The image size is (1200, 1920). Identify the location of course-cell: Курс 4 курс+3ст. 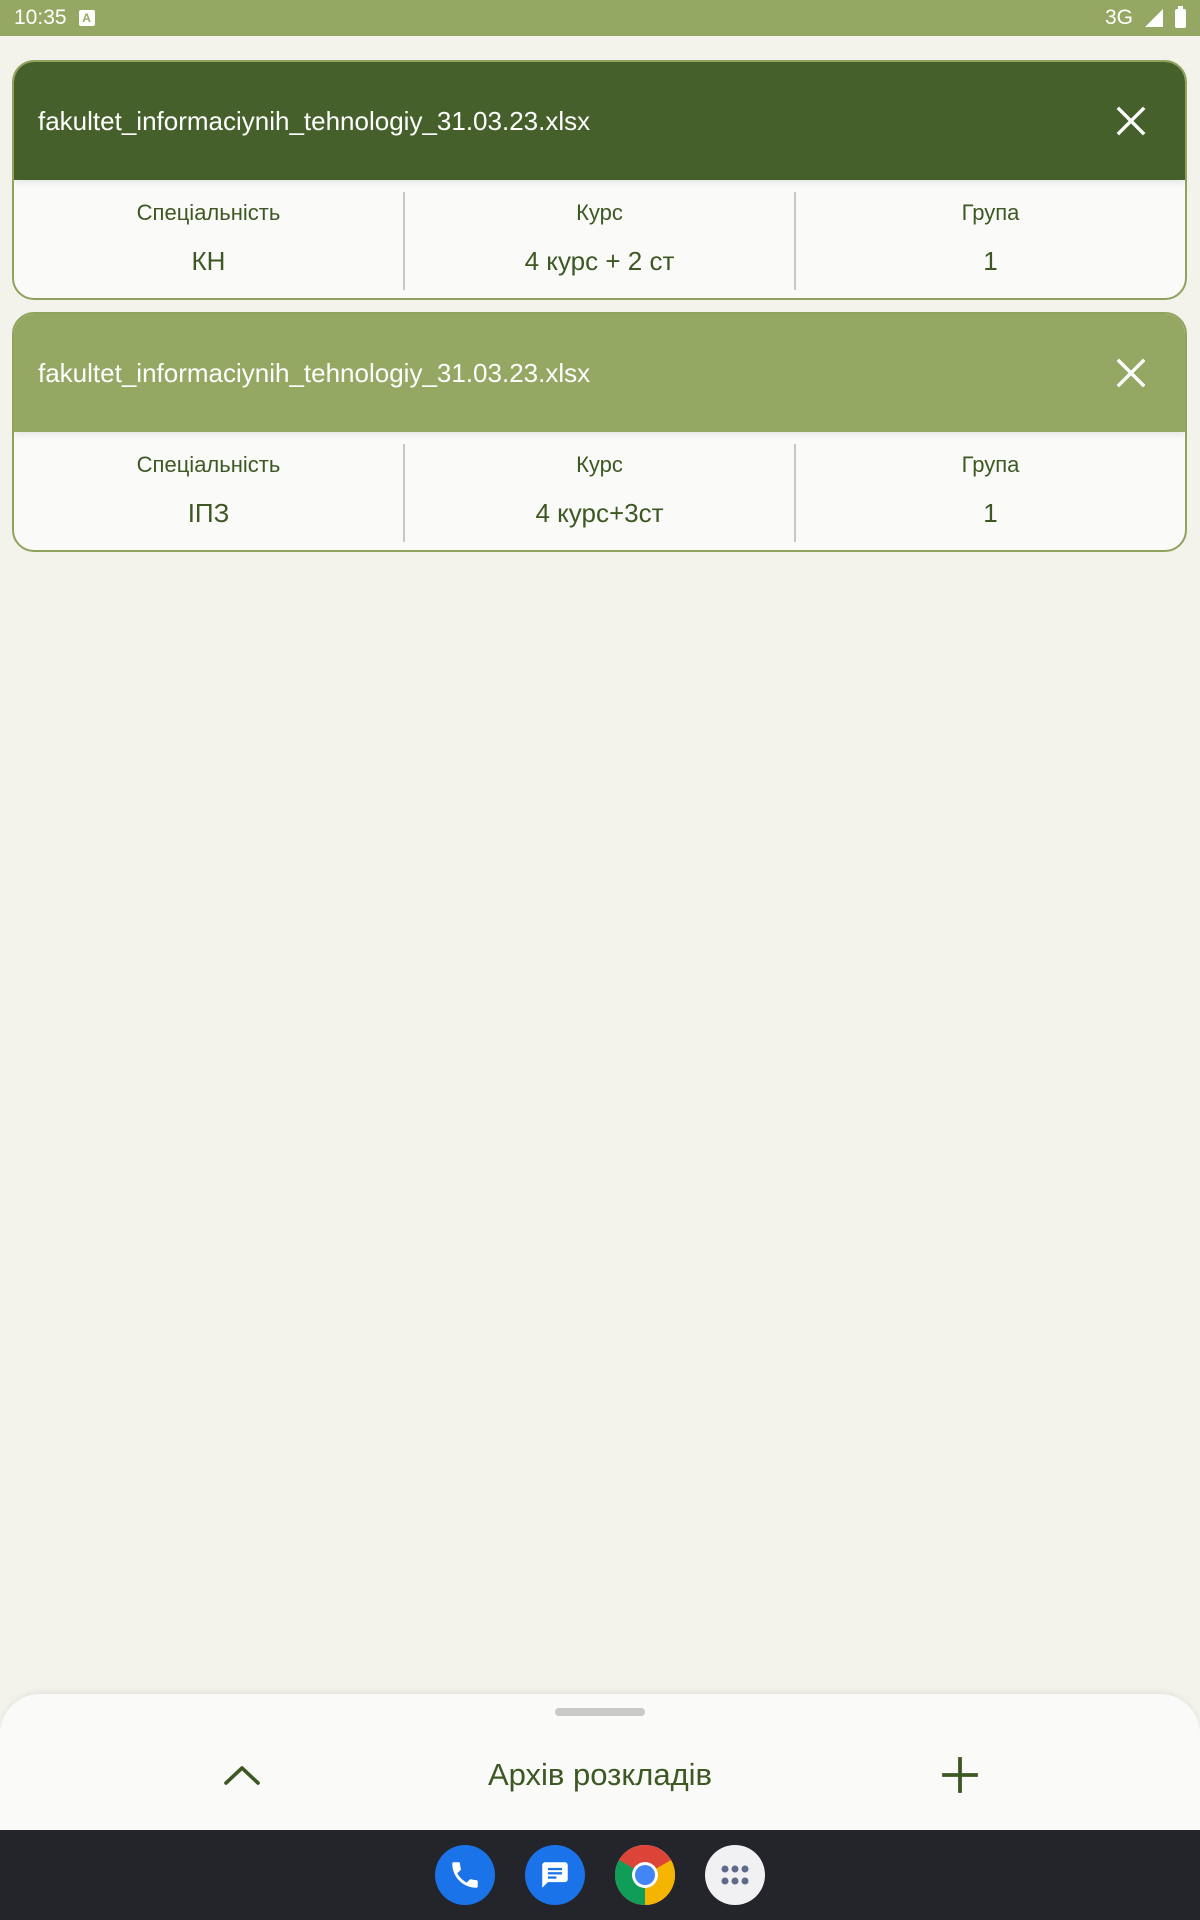
(600, 493).